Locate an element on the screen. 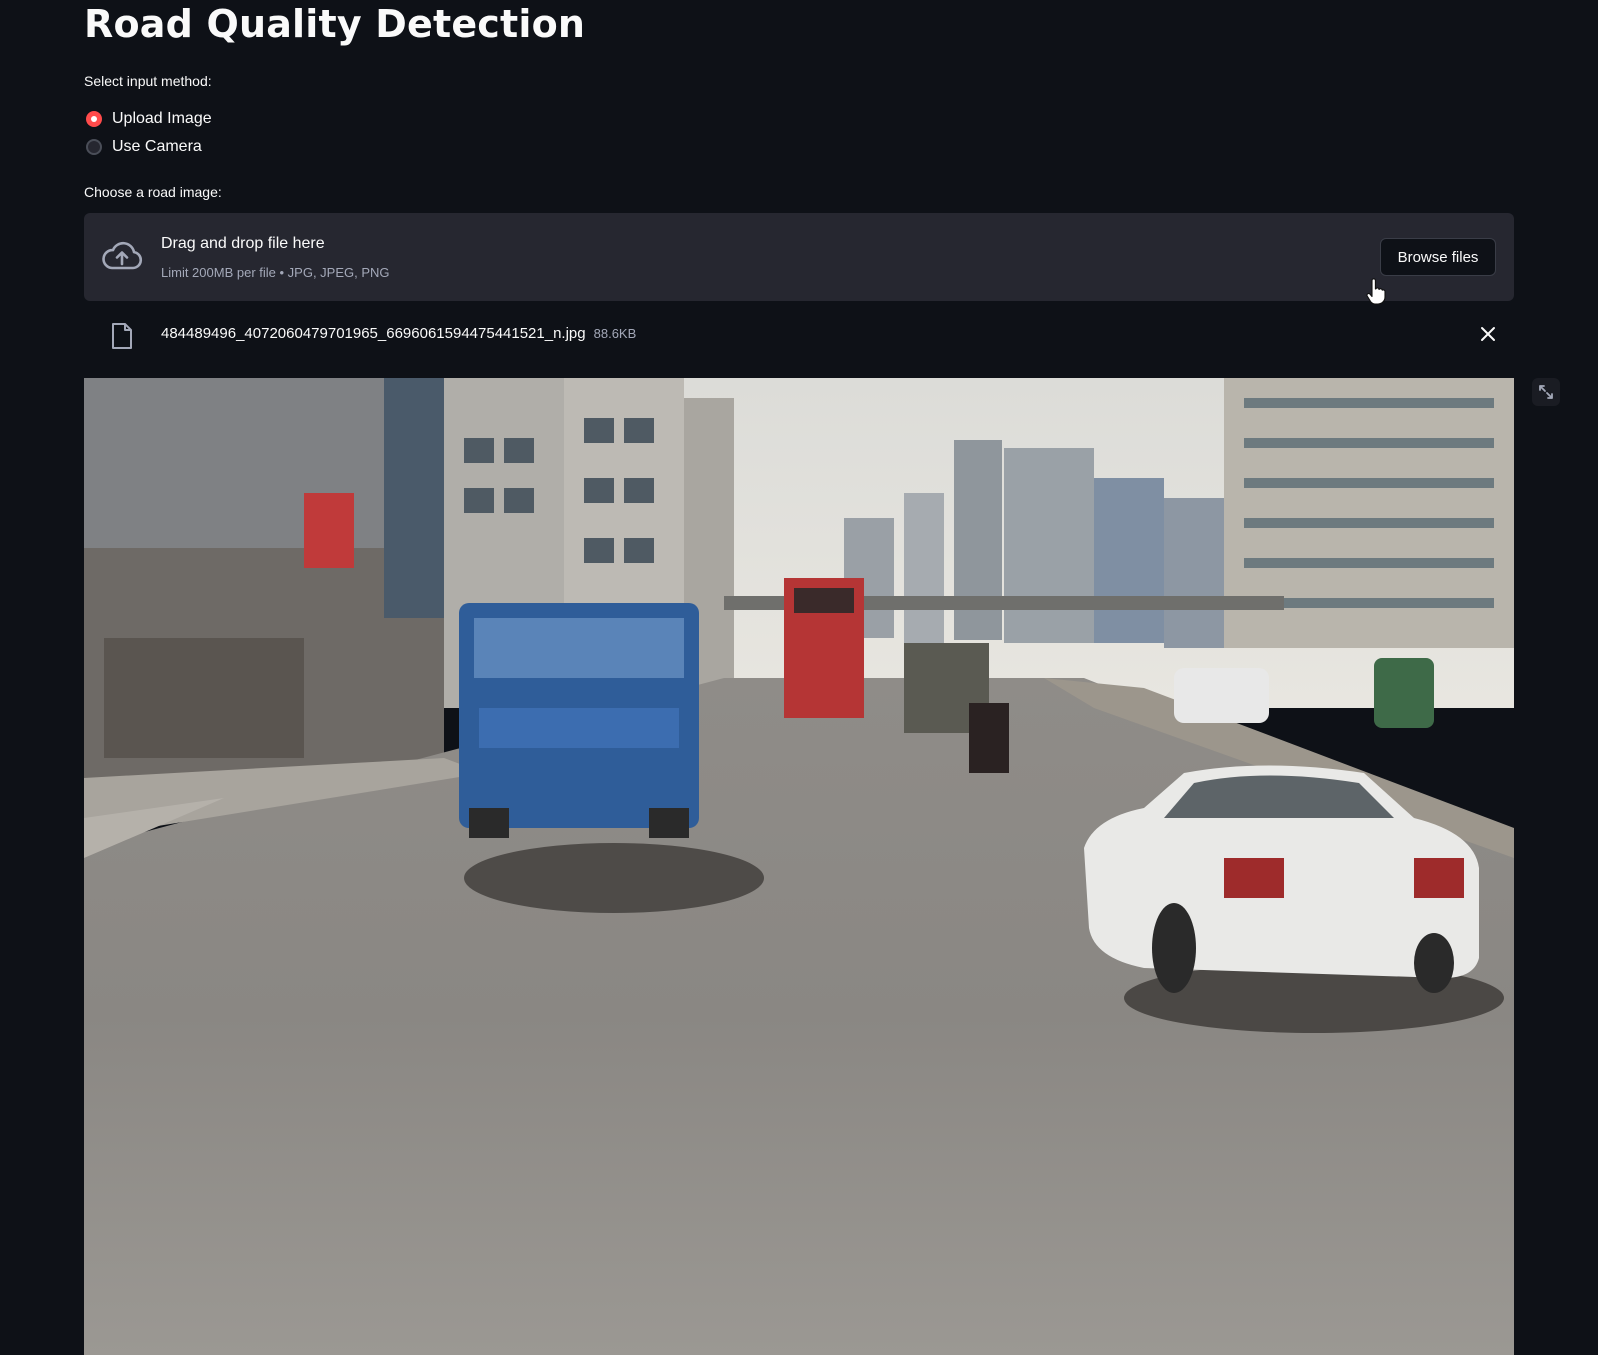 This screenshot has height=1355, width=1598. radio-selected-indicator is located at coordinates (94, 119).